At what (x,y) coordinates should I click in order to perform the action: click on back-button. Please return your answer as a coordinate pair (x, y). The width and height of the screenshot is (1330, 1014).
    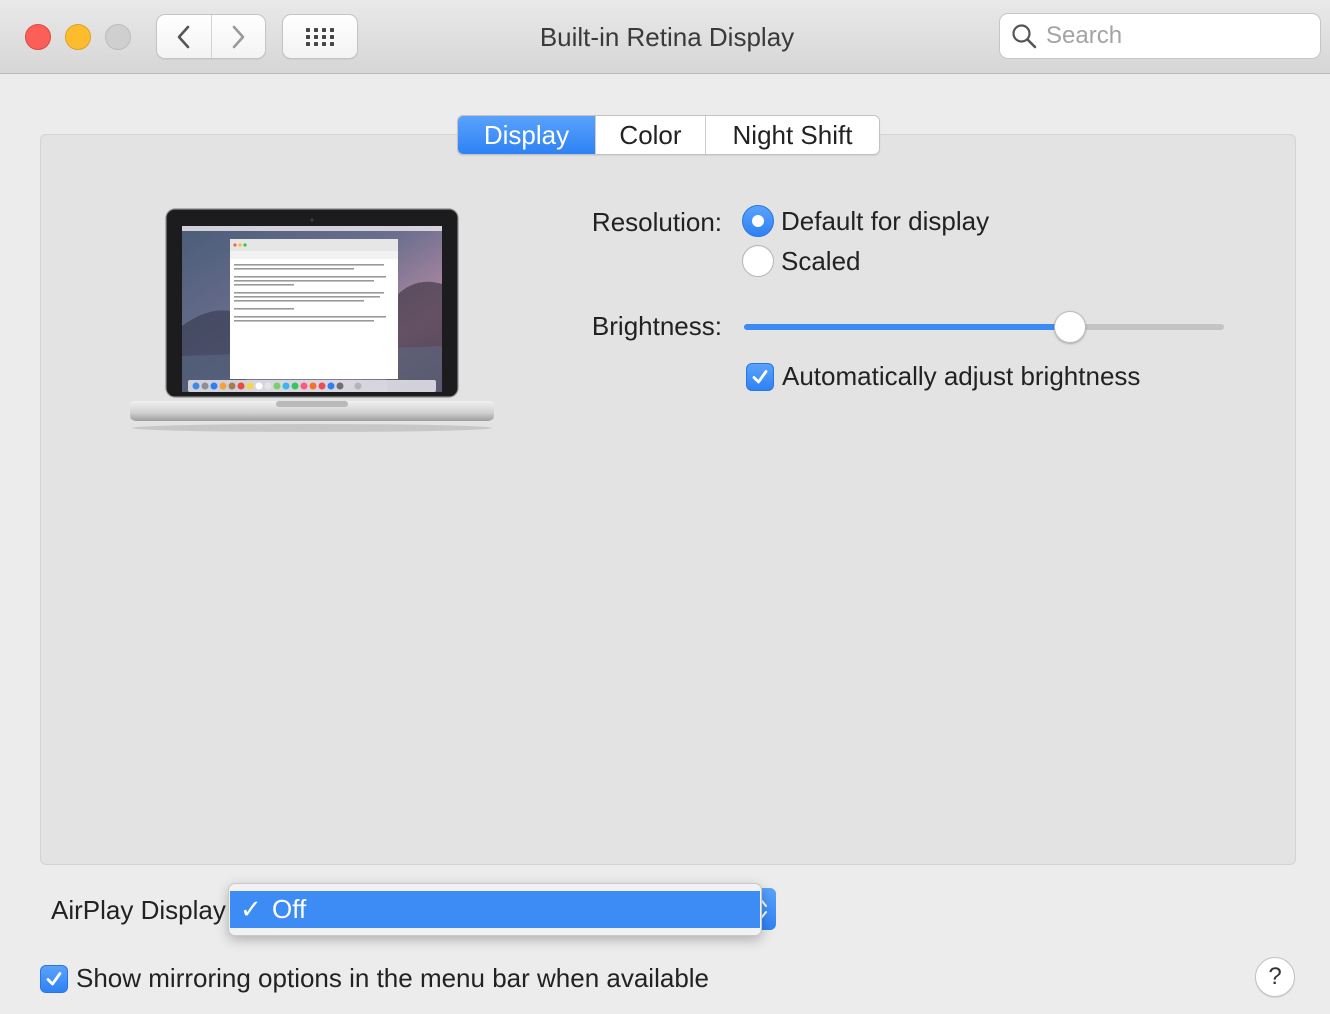
    Looking at the image, I should click on (184, 36).